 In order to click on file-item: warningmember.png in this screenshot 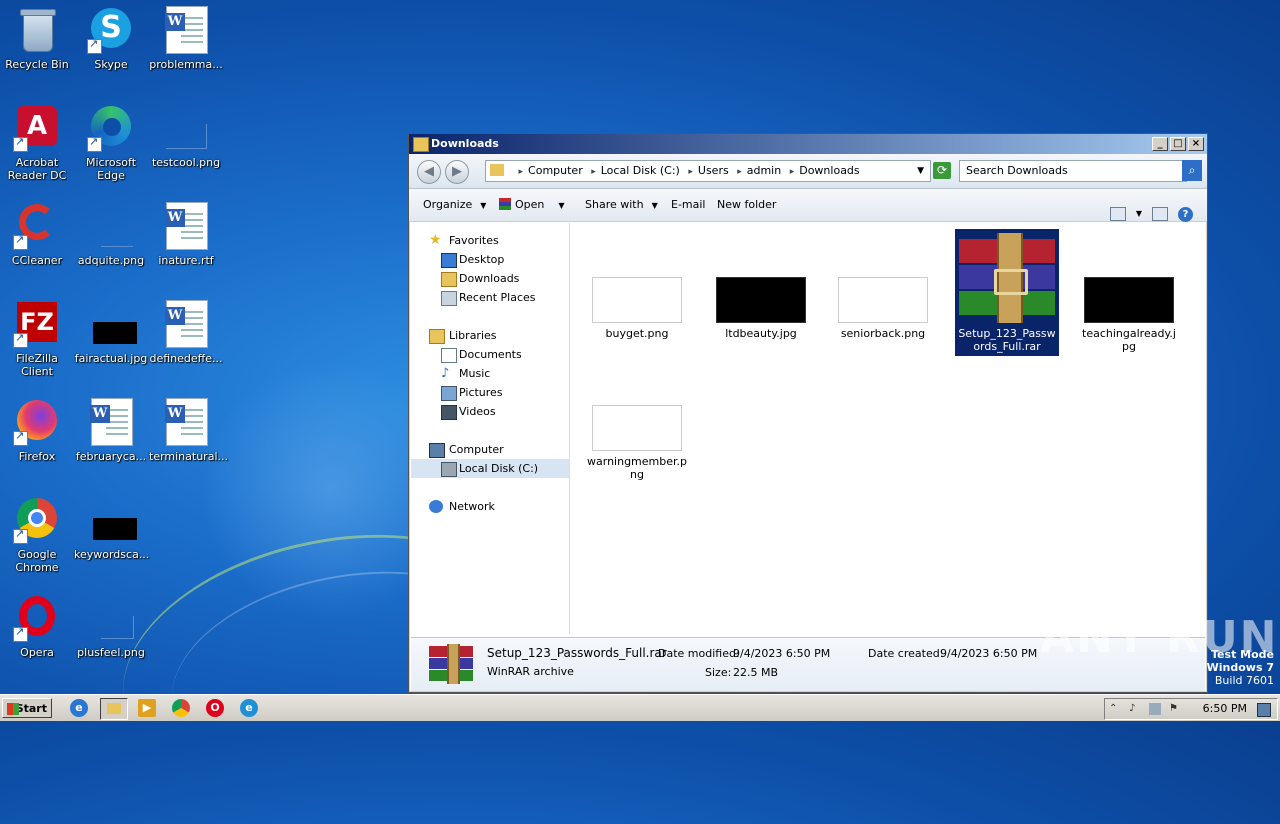, I will do `click(637, 443)`.